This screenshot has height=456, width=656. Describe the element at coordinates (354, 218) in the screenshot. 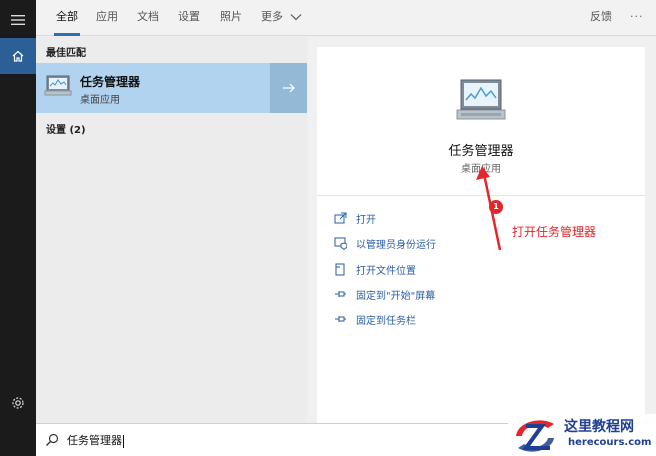

I see `action-open: 打开` at that location.